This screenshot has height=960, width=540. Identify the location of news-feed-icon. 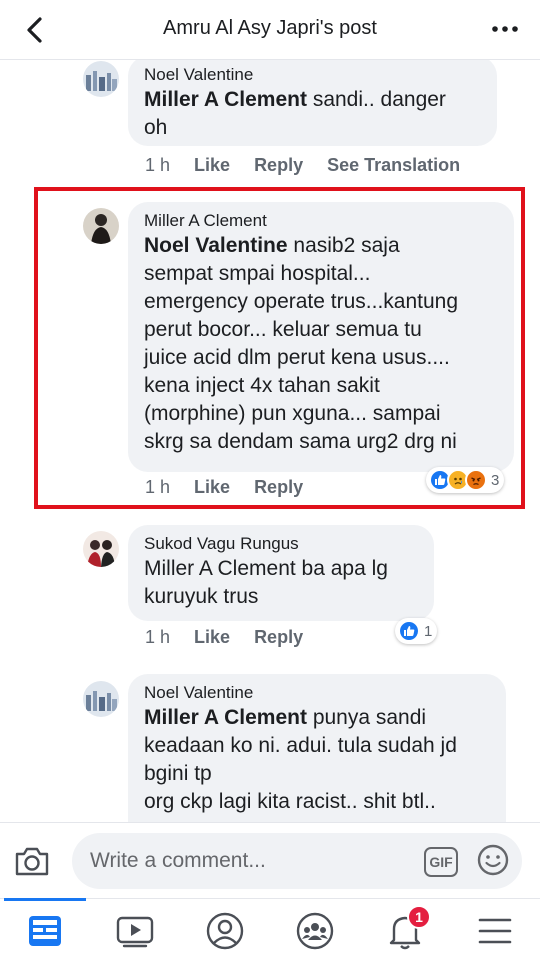
(45, 931).